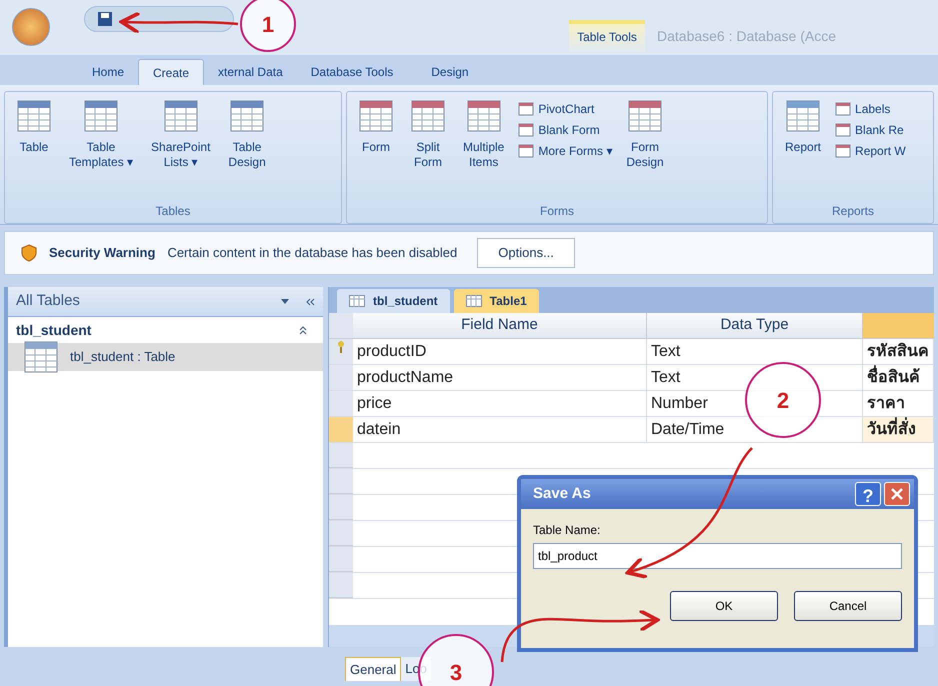  I want to click on ribbon-small-button: PivotChart, so click(565, 109).